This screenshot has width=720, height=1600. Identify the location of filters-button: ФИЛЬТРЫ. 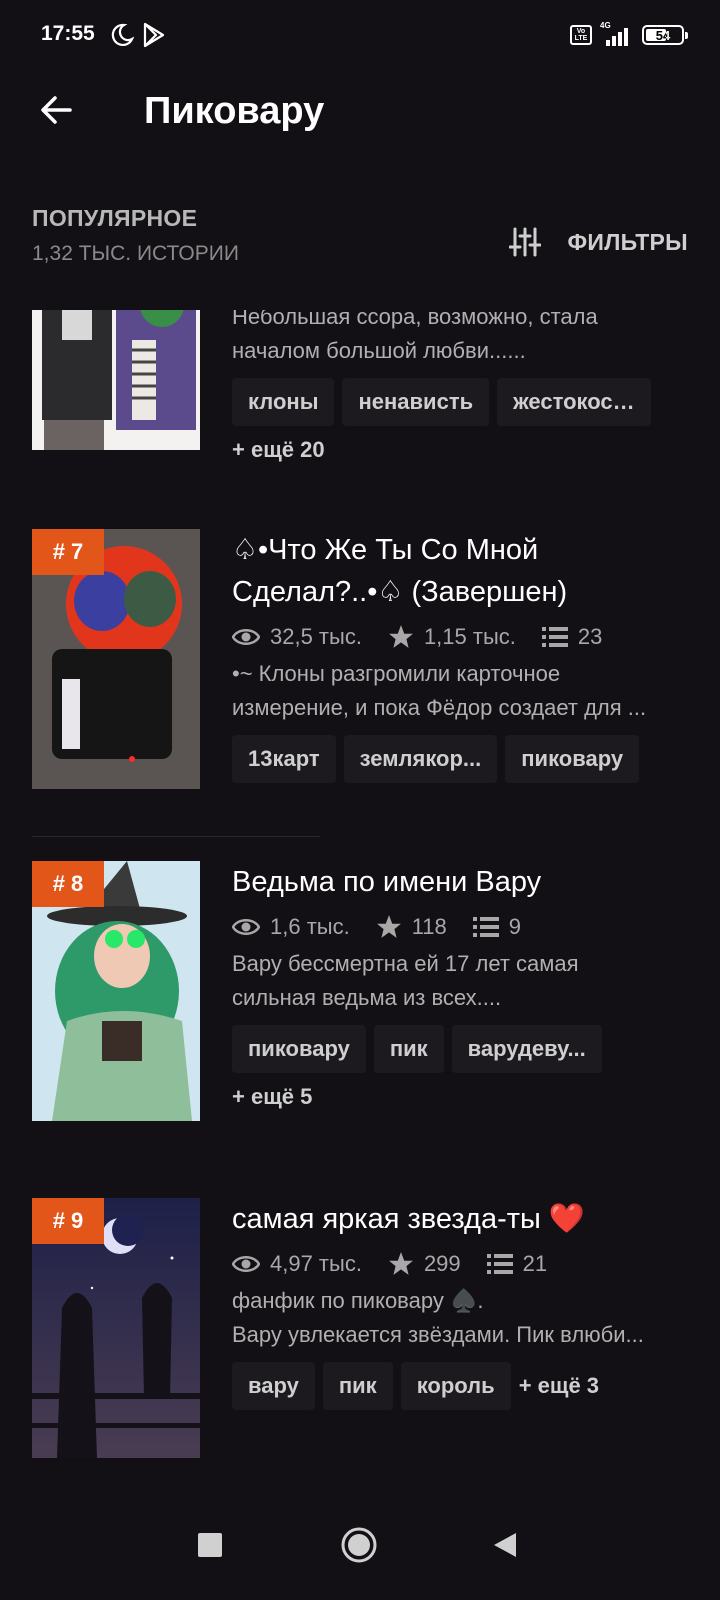
(598, 242).